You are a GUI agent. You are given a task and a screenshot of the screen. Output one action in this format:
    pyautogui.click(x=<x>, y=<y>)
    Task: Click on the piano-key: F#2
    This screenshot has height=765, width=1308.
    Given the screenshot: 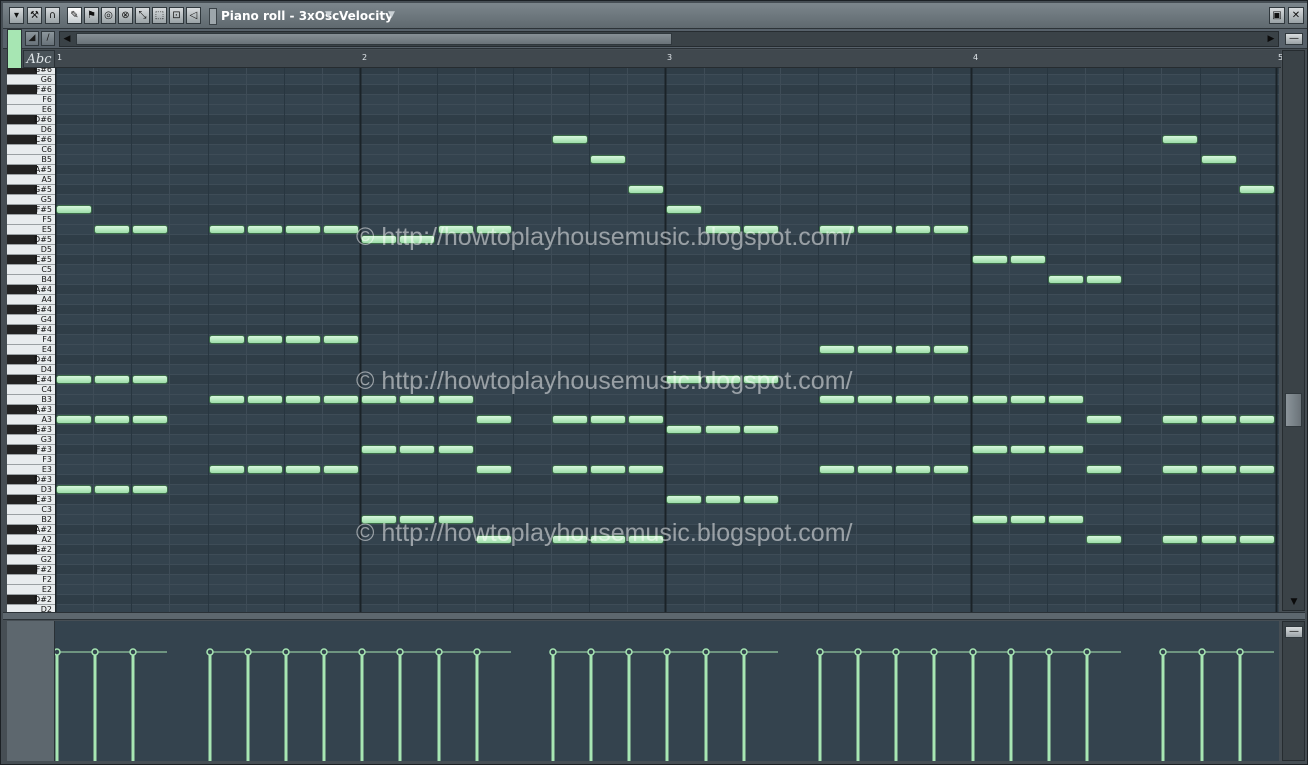 What is the action you would take?
    pyautogui.click(x=31, y=570)
    